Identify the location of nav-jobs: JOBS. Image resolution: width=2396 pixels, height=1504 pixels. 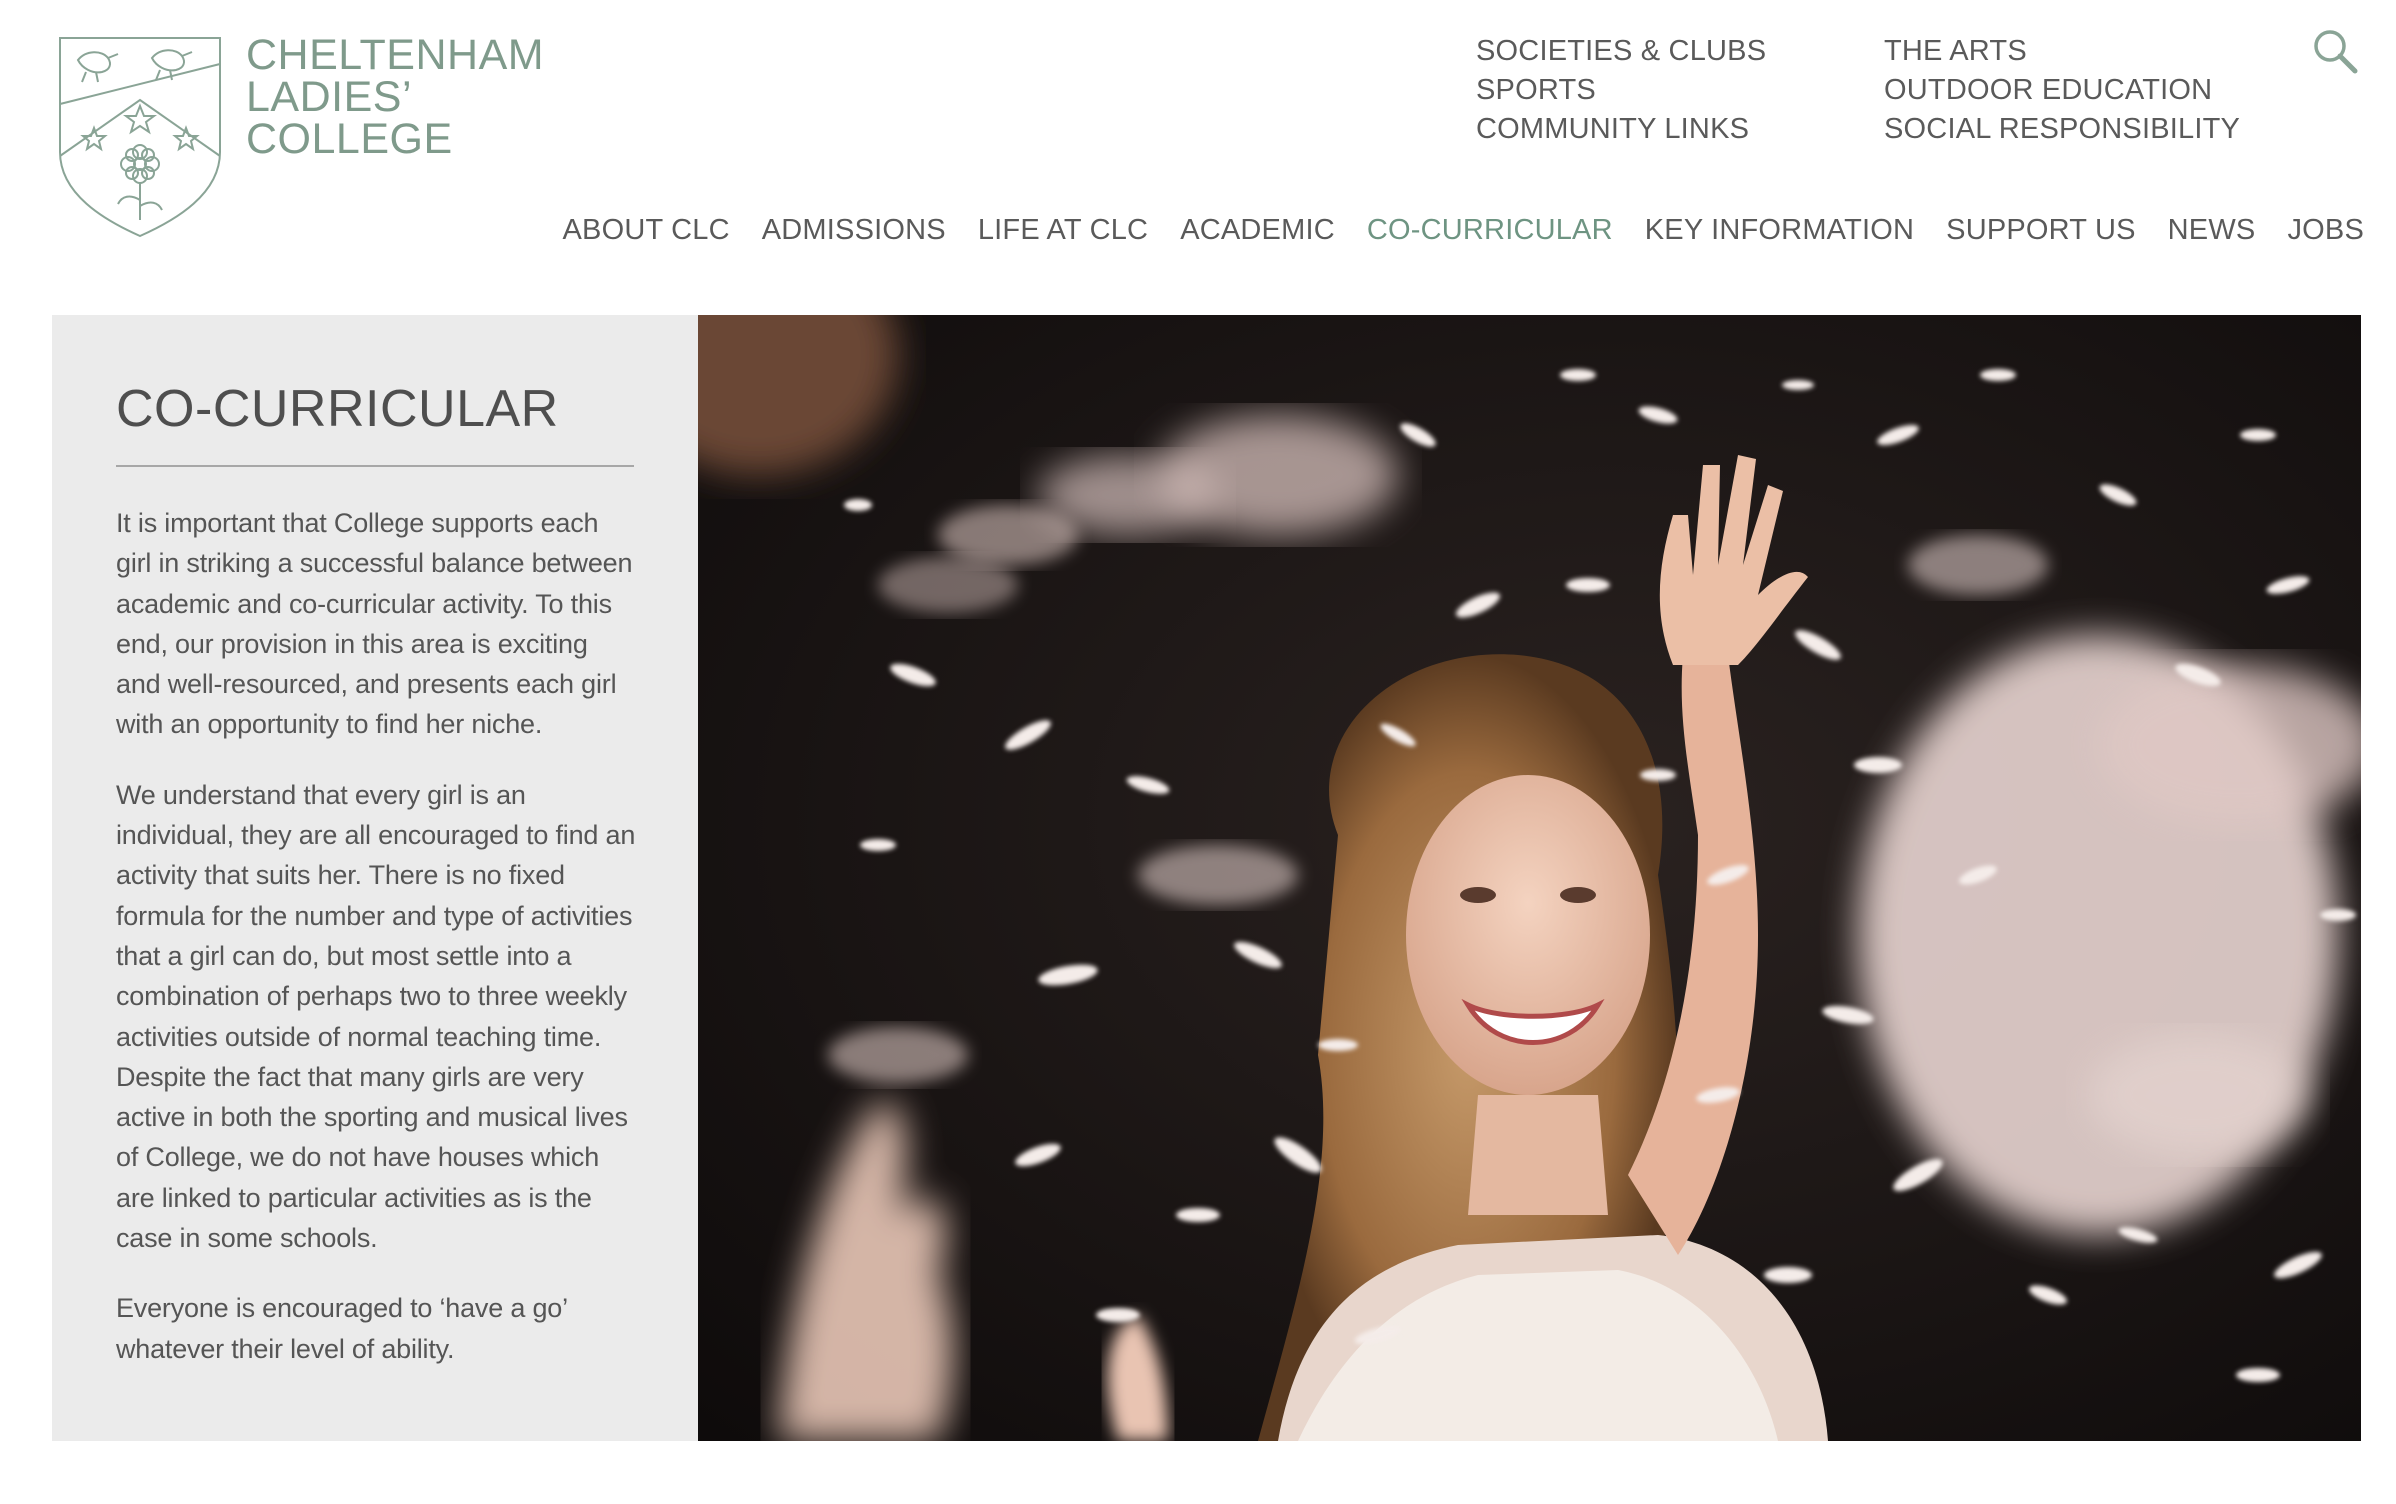
(2317, 230).